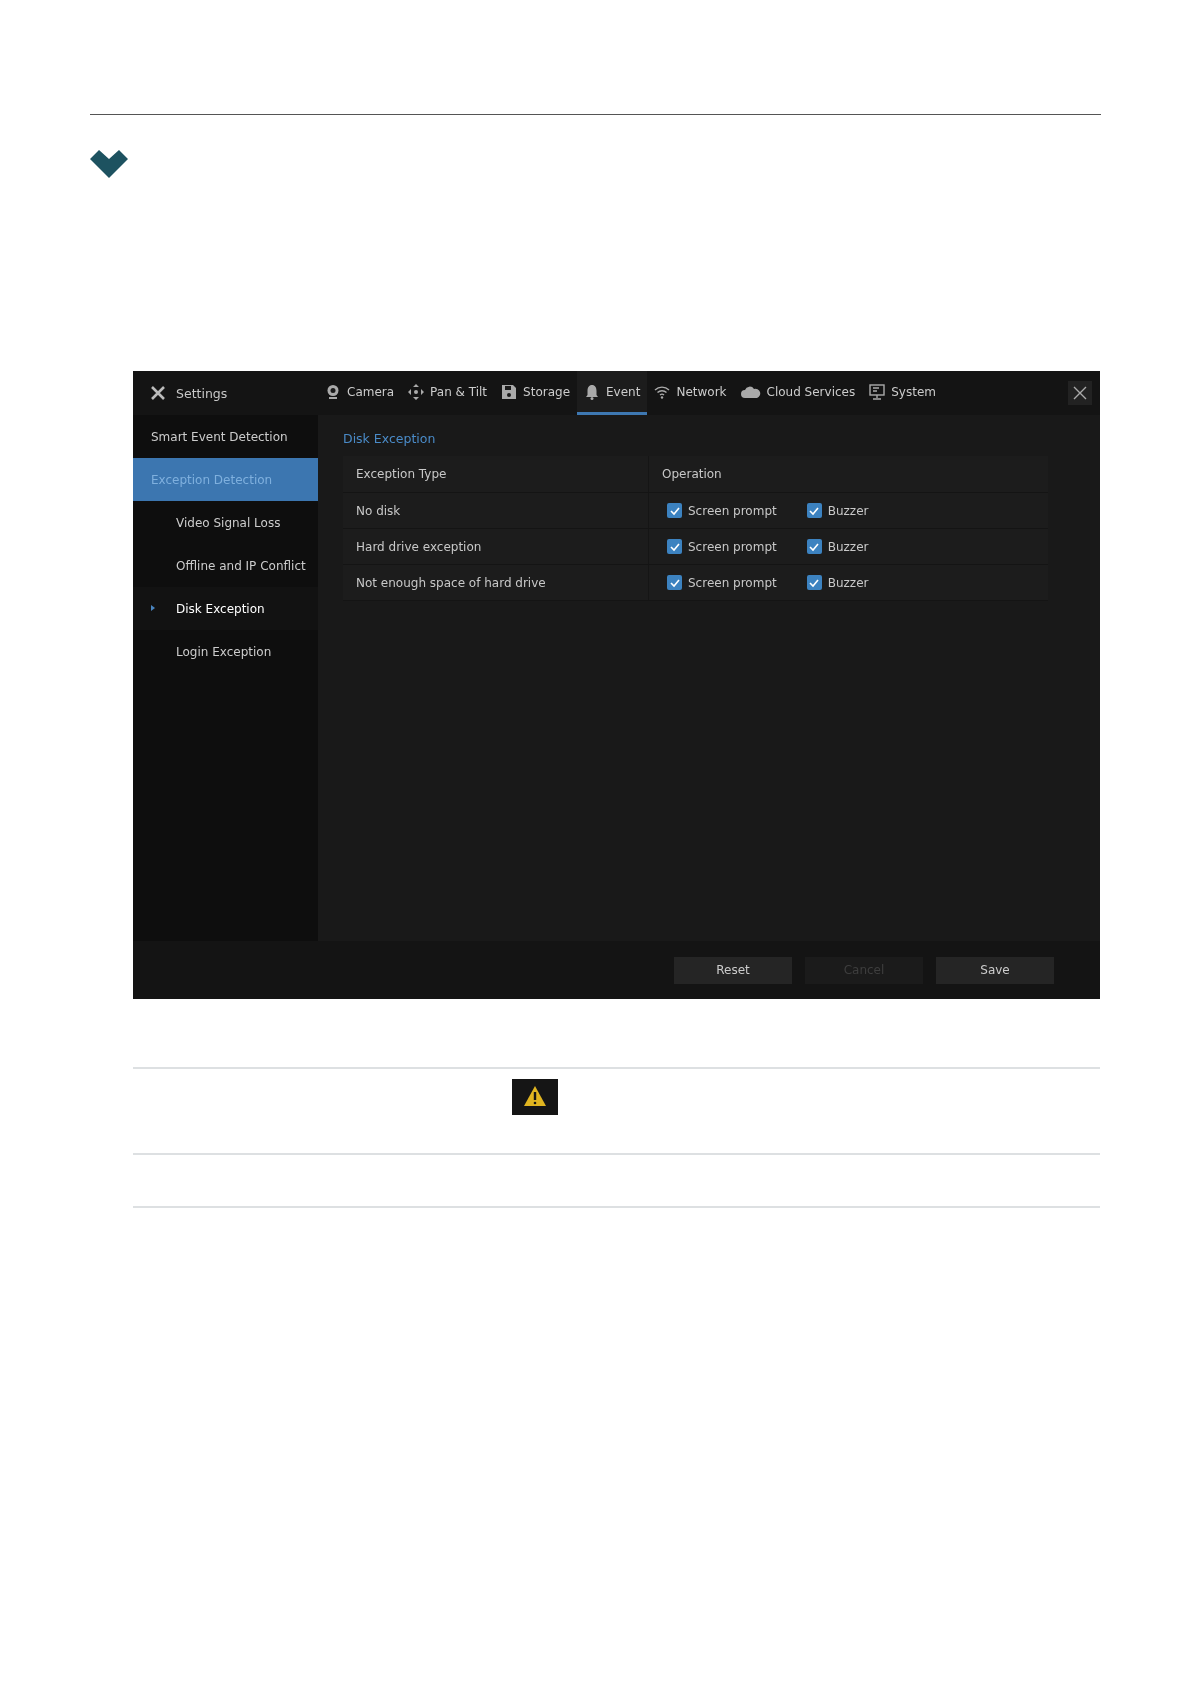  What do you see at coordinates (225, 522) in the screenshot?
I see `sidebar-subitem: Video Signal Loss` at bounding box center [225, 522].